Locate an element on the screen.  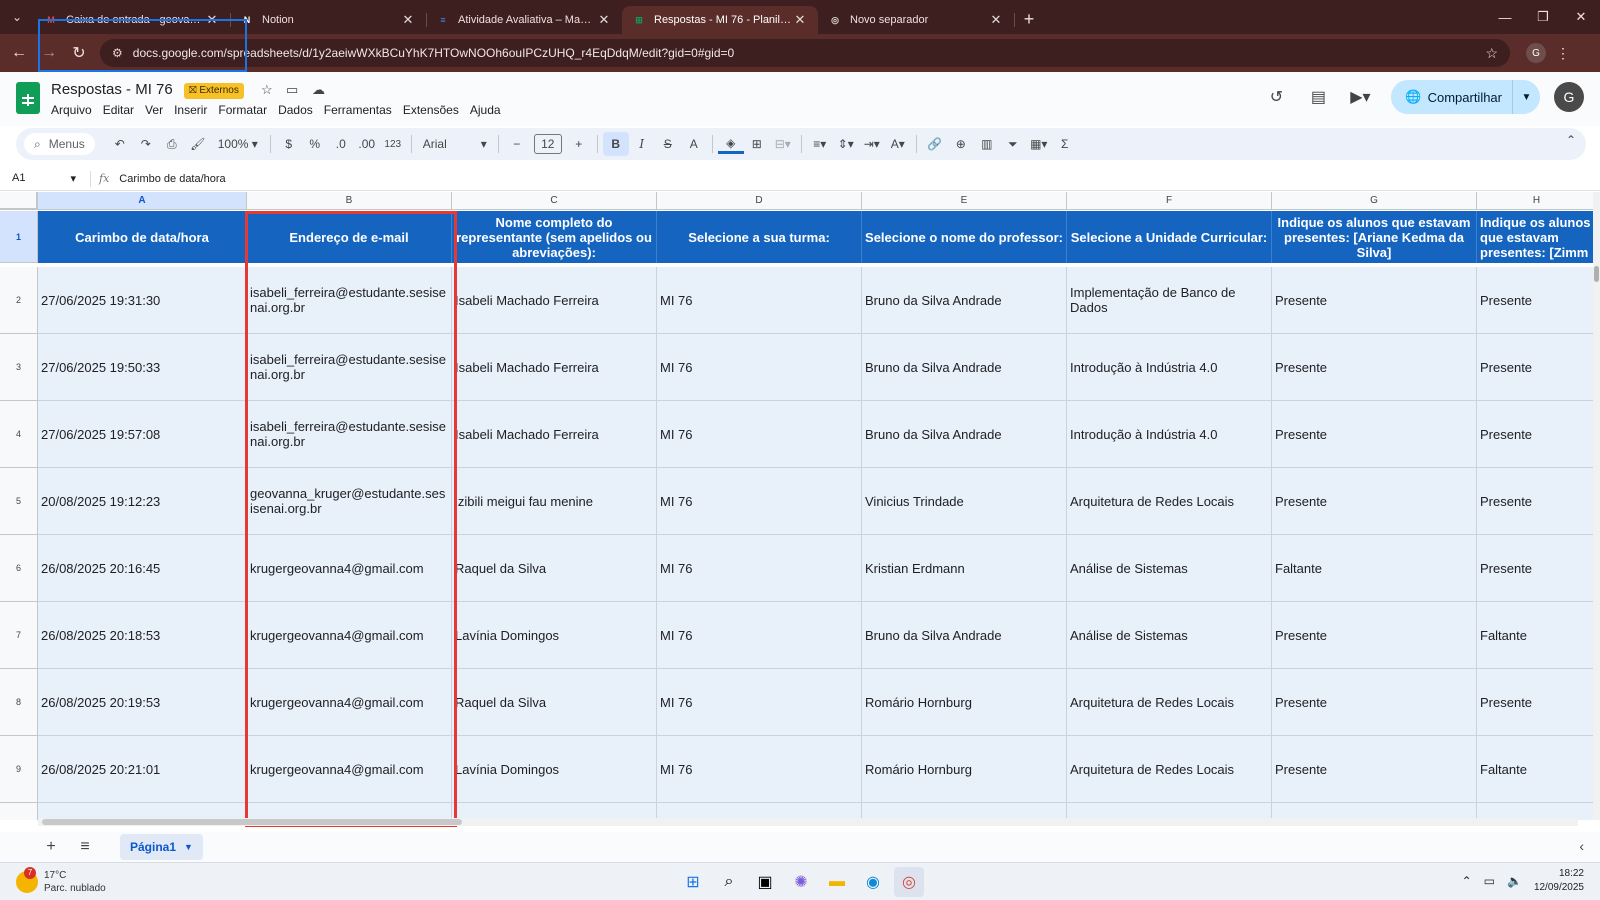
menu-item: Editar is located at coordinates (118, 110).